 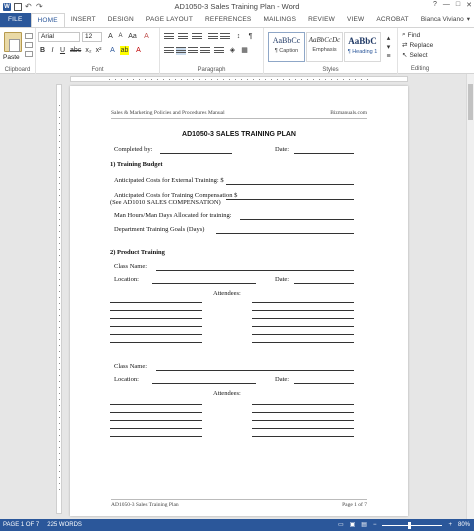 I want to click on justify-icon, so click(x=205, y=51).